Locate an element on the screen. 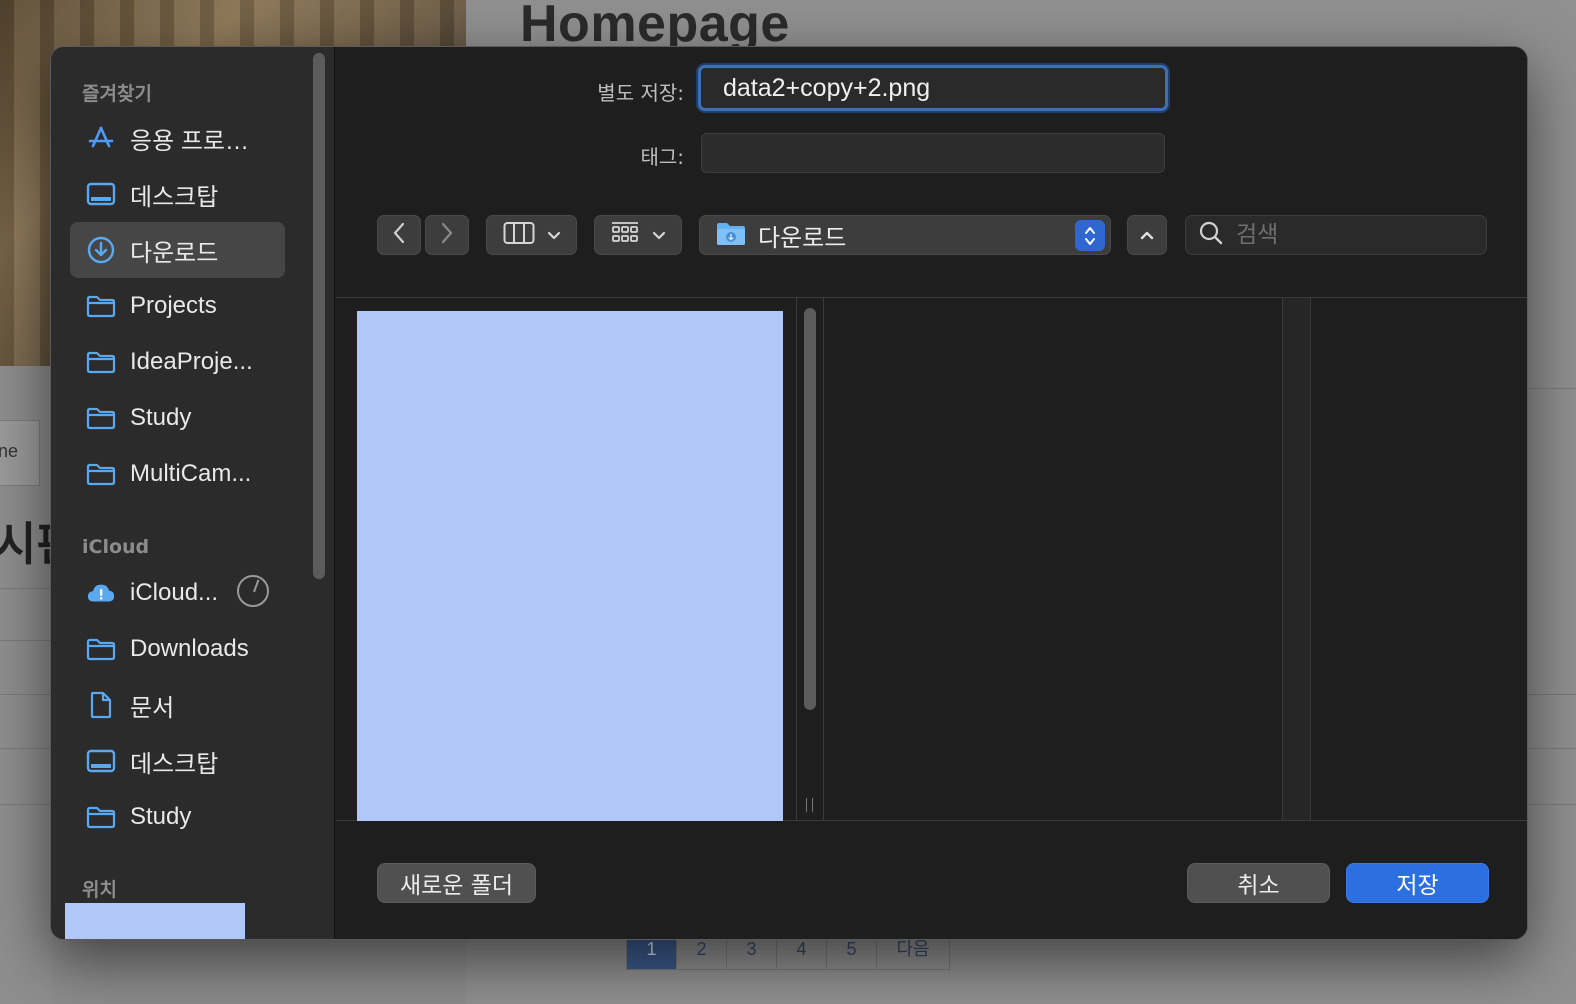  sidebar-item-label: Downloads is located at coordinates (189, 648).